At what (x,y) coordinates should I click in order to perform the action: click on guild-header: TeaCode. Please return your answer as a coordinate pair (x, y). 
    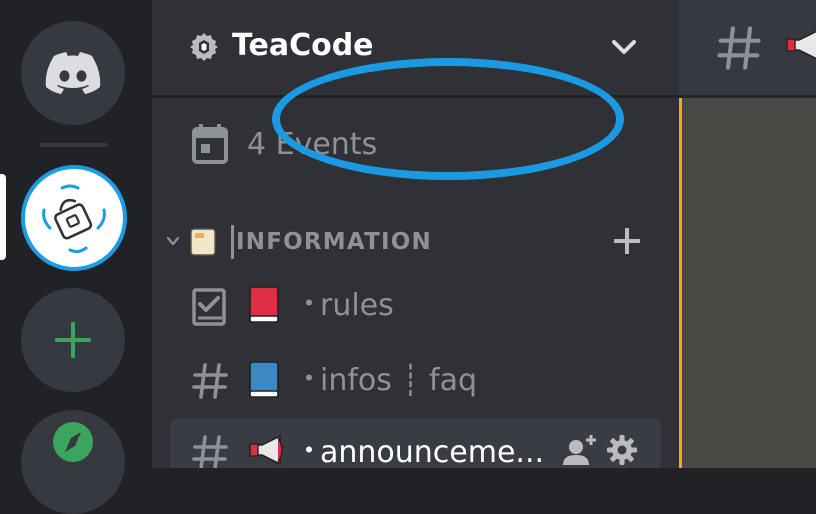
    Looking at the image, I should click on (415, 49).